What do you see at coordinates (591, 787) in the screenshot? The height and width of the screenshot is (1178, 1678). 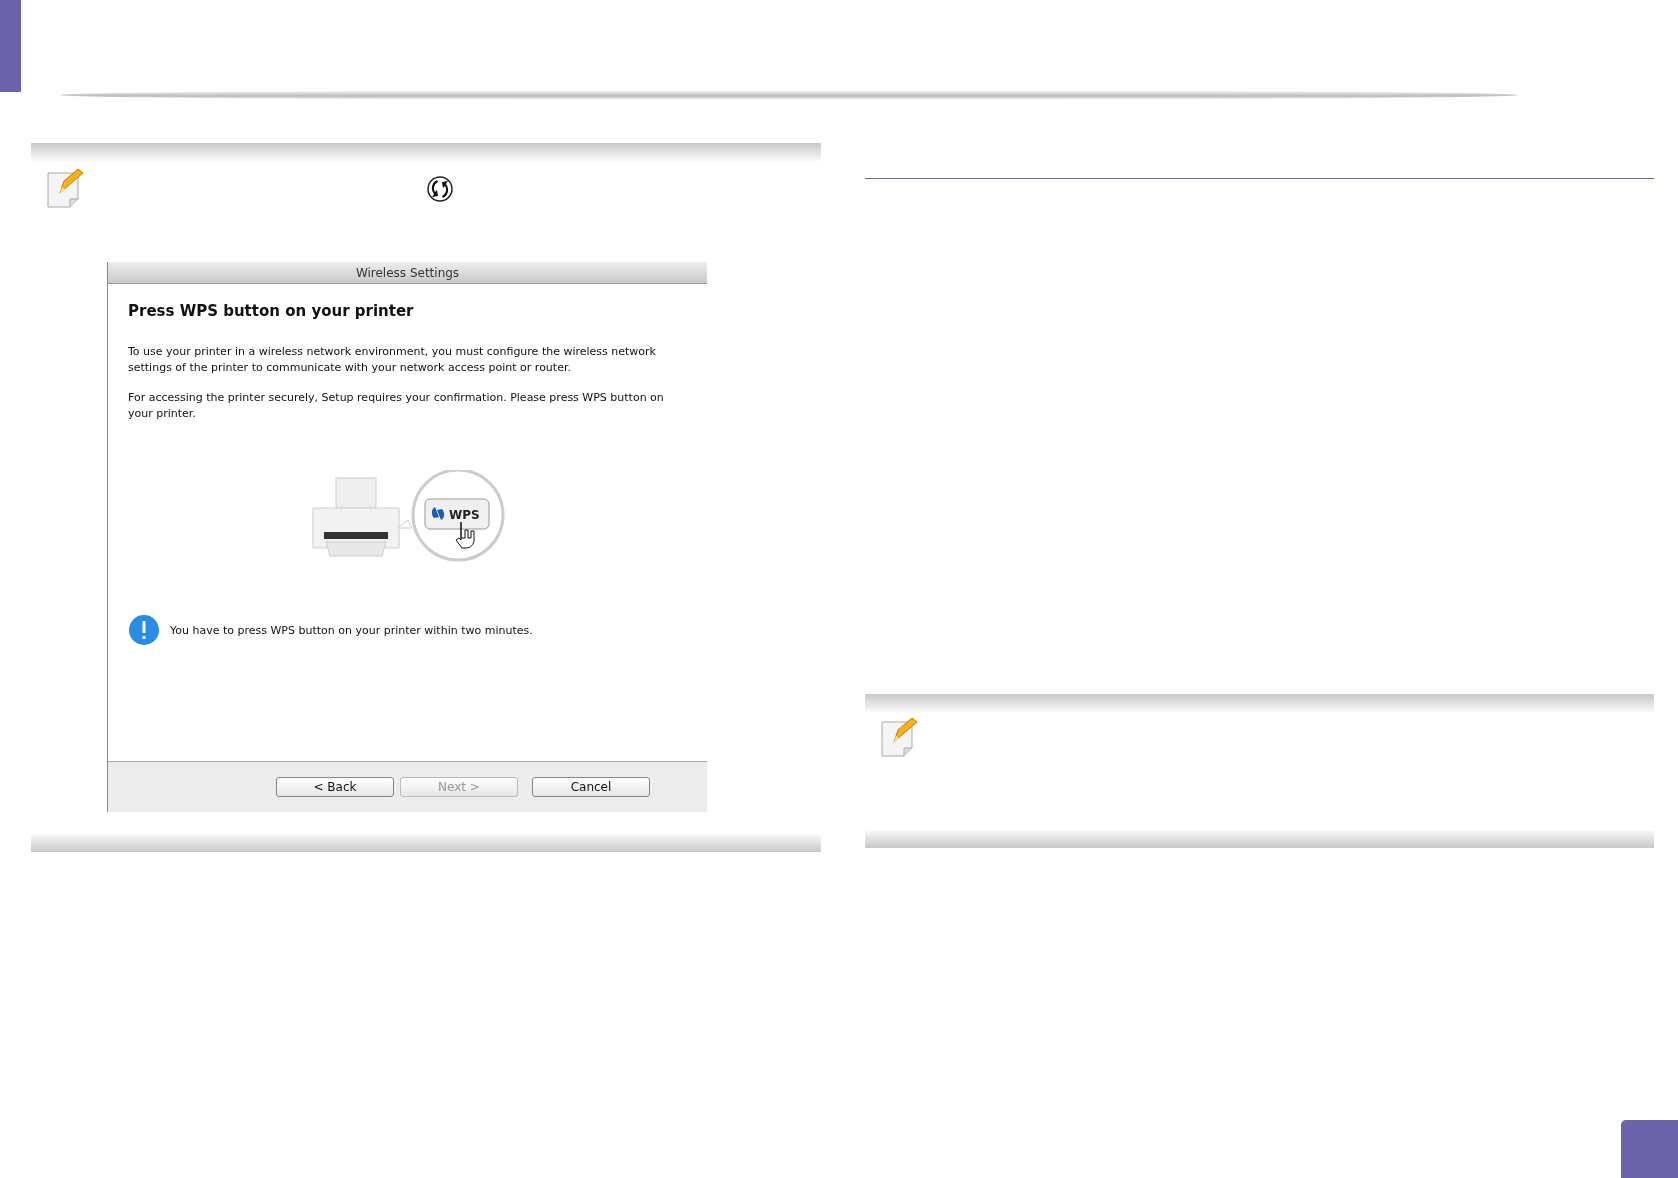 I see `dialog-button: Cancel` at bounding box center [591, 787].